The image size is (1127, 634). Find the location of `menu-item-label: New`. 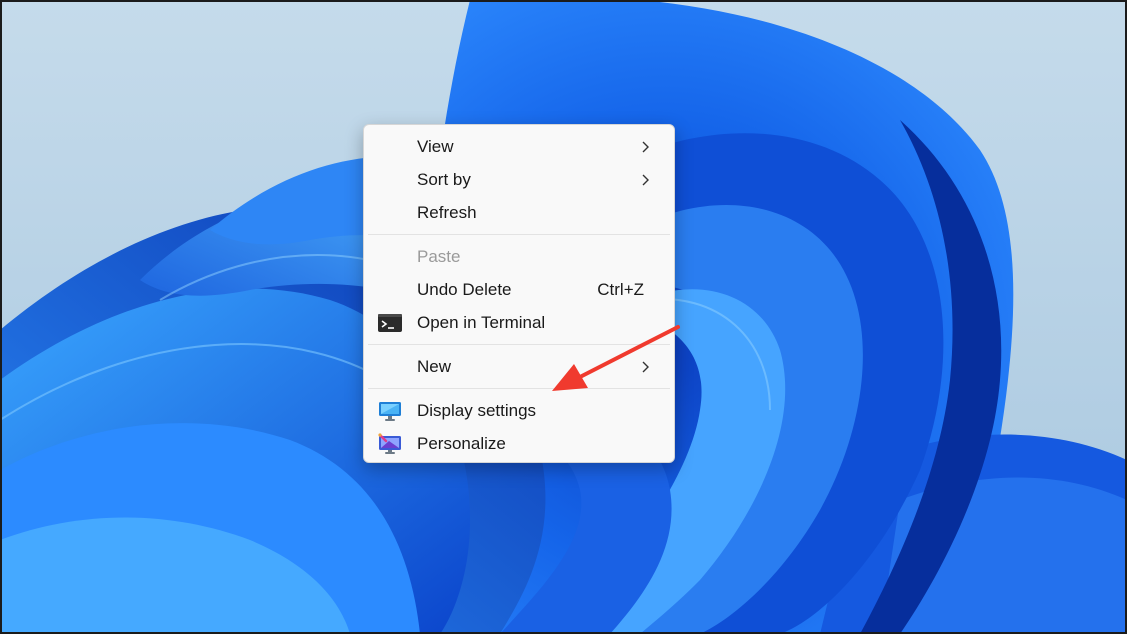

menu-item-label: New is located at coordinates (434, 366).